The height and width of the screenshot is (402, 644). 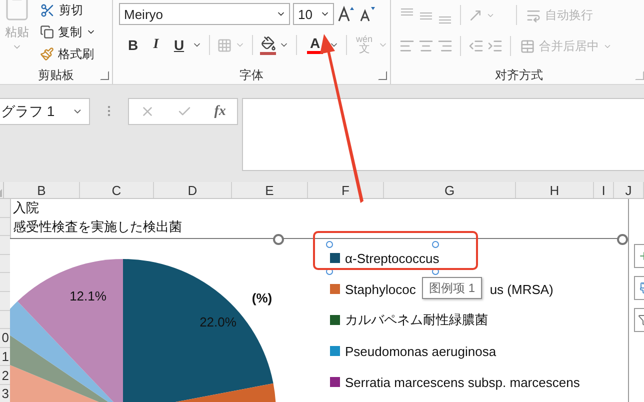 I want to click on cell-text: 感受性検査を実施した検出菌, so click(x=98, y=227).